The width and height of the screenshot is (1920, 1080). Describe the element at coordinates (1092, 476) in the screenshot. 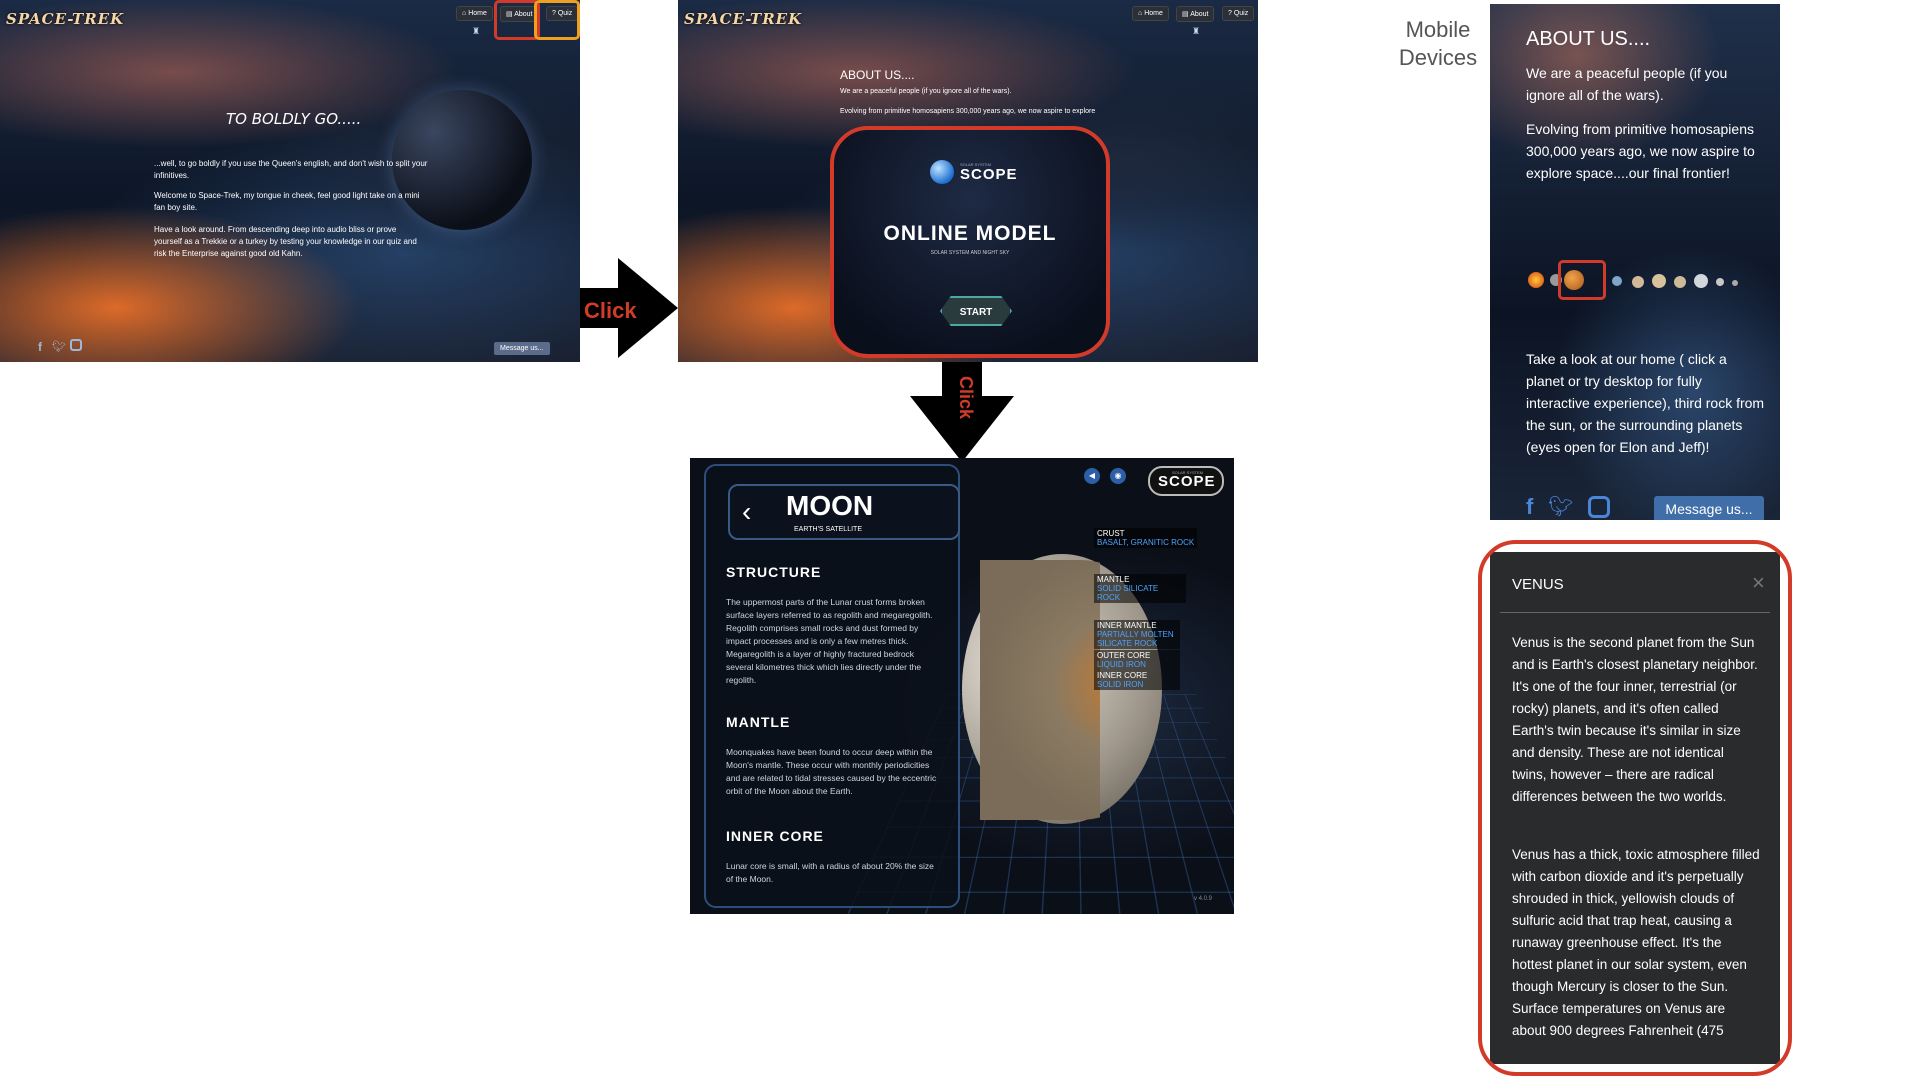

I see `sound-icon: ◀` at that location.